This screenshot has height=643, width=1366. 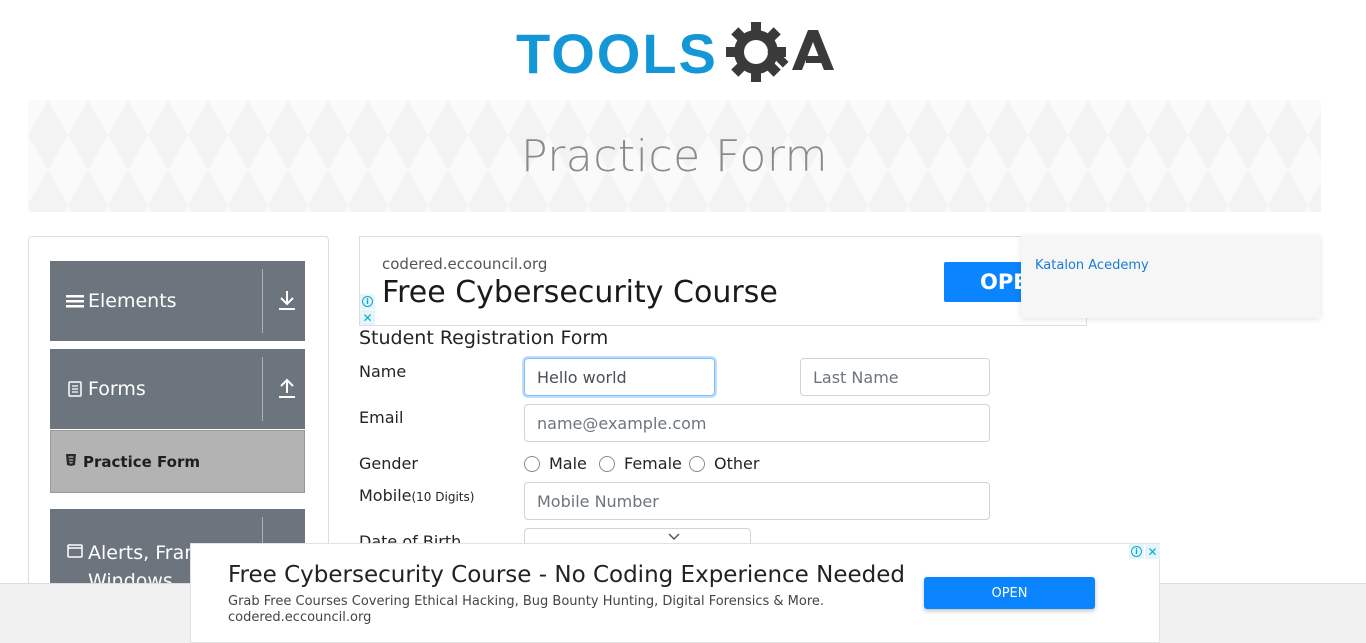 I want to click on first-name-input: Hello world, so click(x=619, y=377).